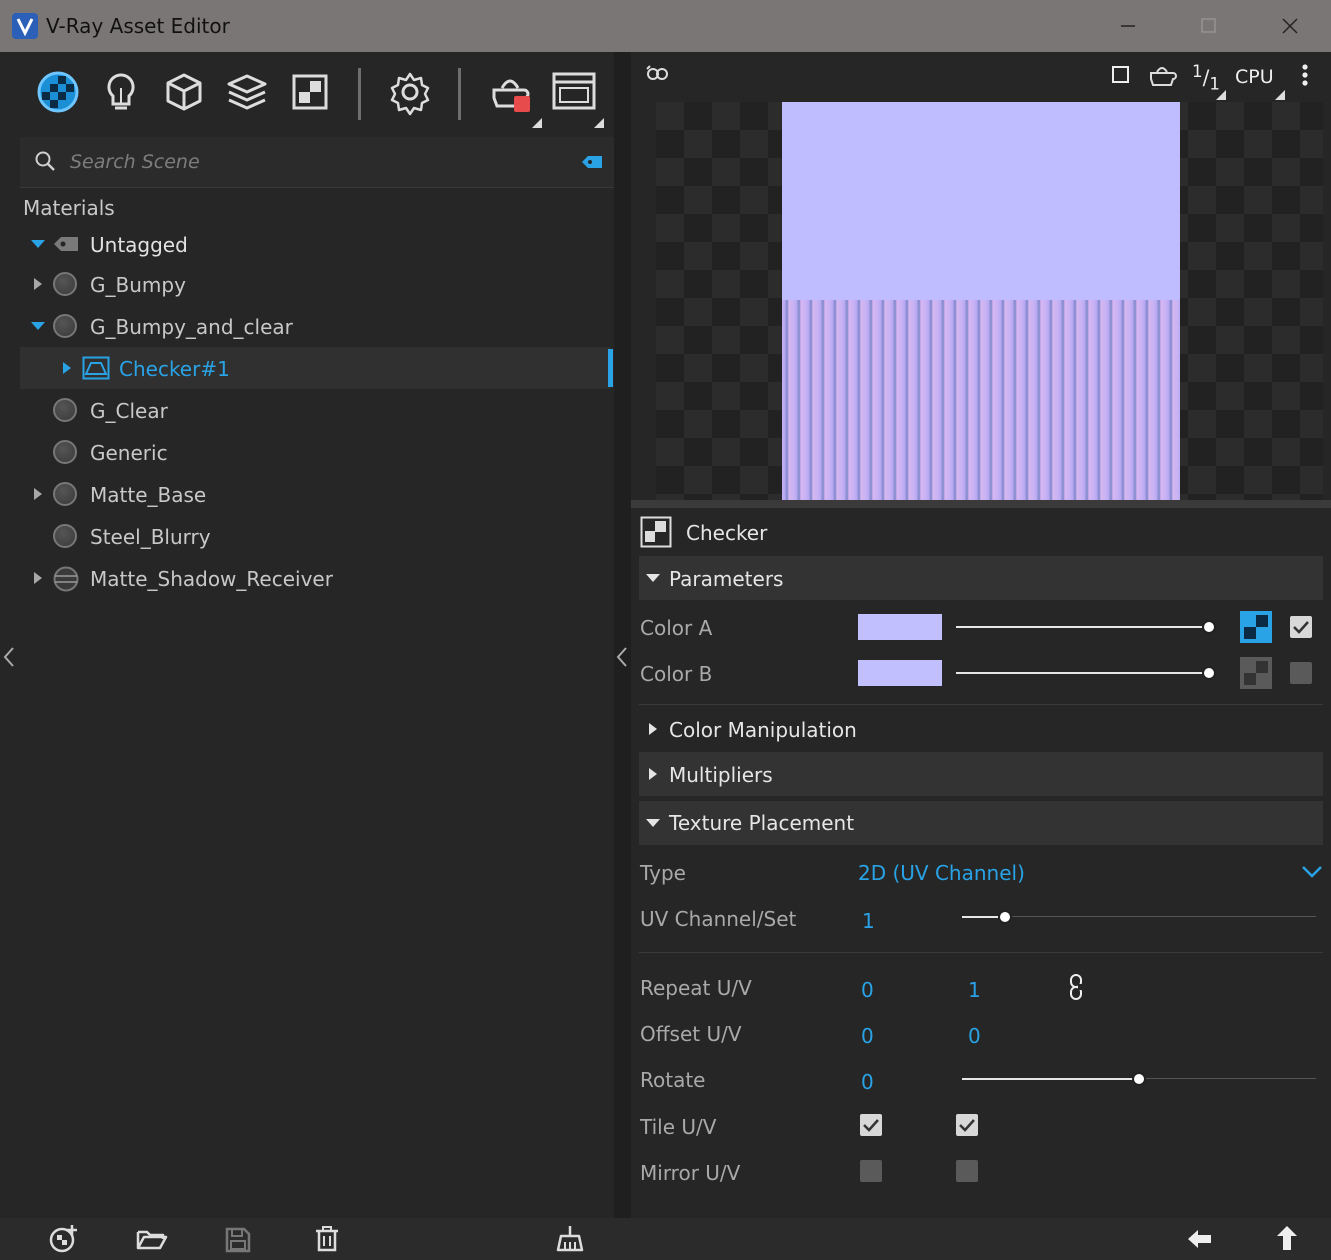 This screenshot has width=1331, height=1260. What do you see at coordinates (867, 1082) in the screenshot?
I see `rotate-input: 0` at bounding box center [867, 1082].